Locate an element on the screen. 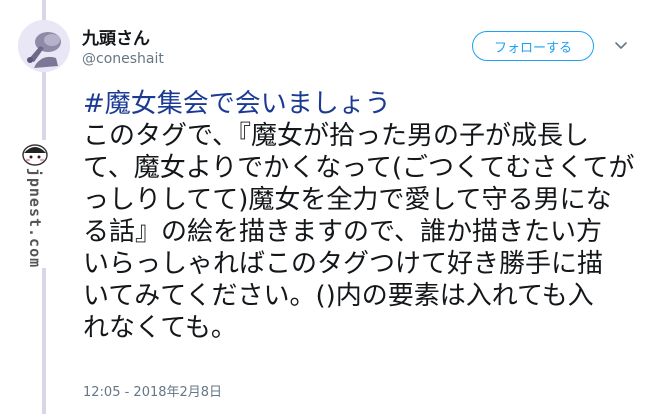 This screenshot has height=414, width=660. hashtag-link: #魔女集会で会いましょう is located at coordinates (368, 104).